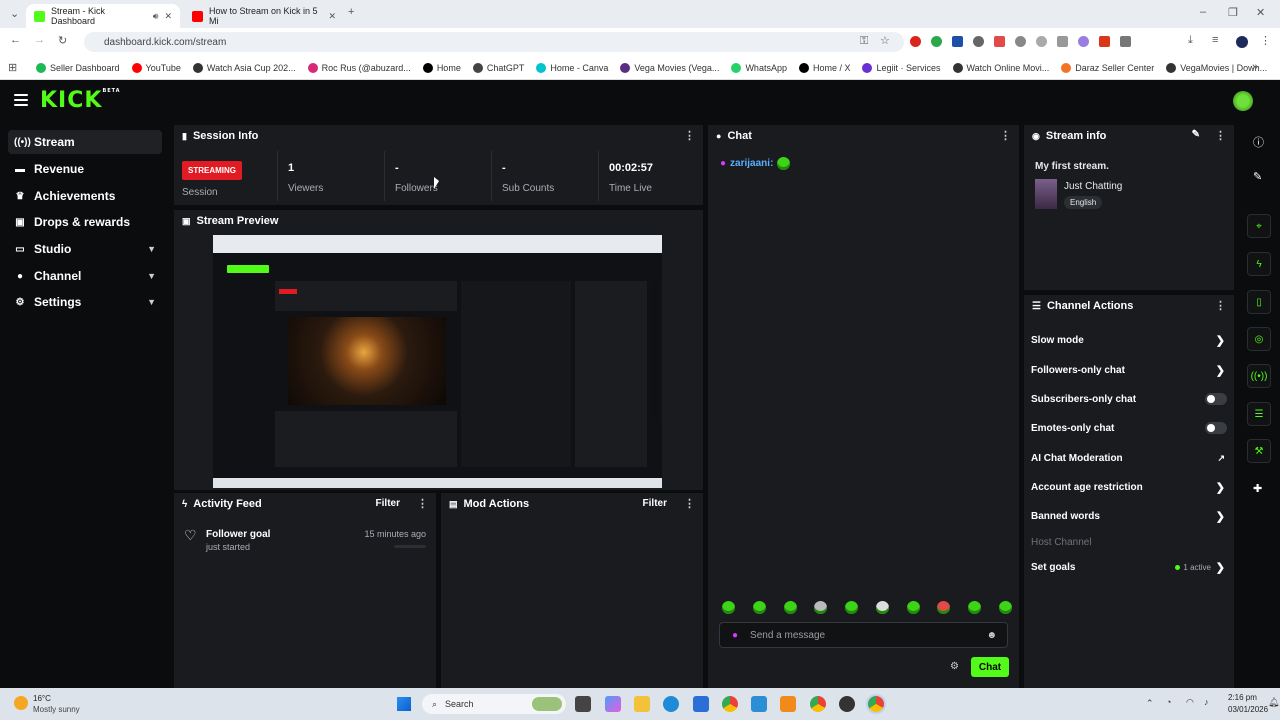 This screenshot has height=720, width=1280. Describe the element at coordinates (788, 704) in the screenshot. I see `vlc-icon` at that location.